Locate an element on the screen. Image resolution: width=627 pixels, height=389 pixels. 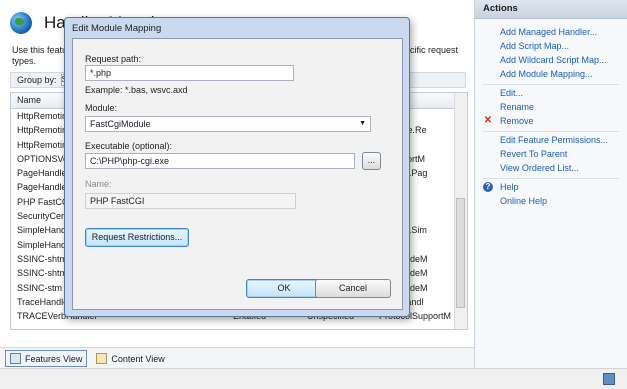
executable-input: C:\PHP\php-cgi.exe is located at coordinates (220, 161).